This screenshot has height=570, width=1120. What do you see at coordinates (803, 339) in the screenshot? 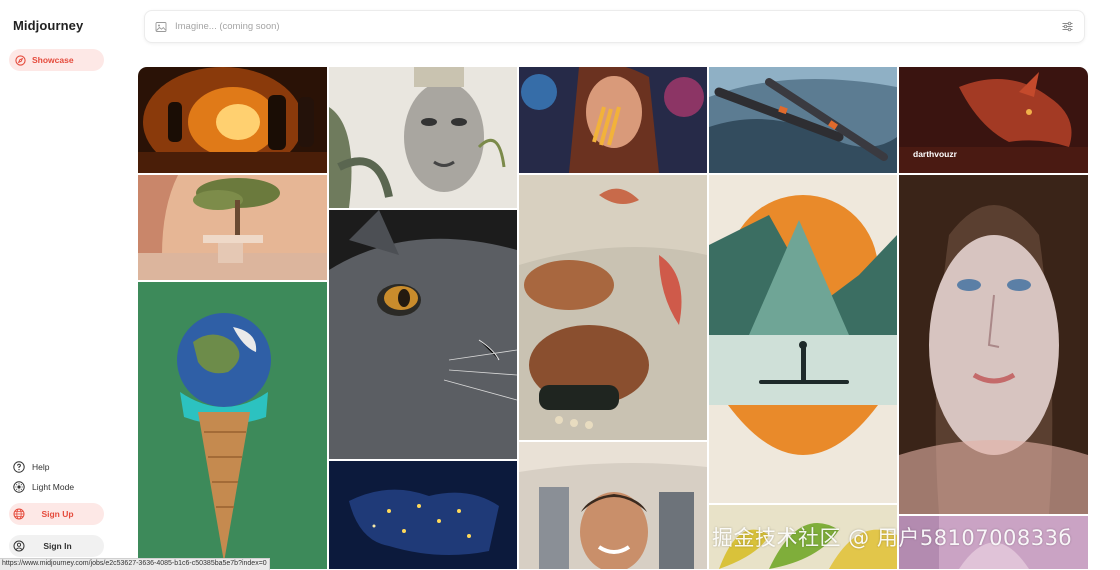
I see `mountain-lake-paddleboard-image` at bounding box center [803, 339].